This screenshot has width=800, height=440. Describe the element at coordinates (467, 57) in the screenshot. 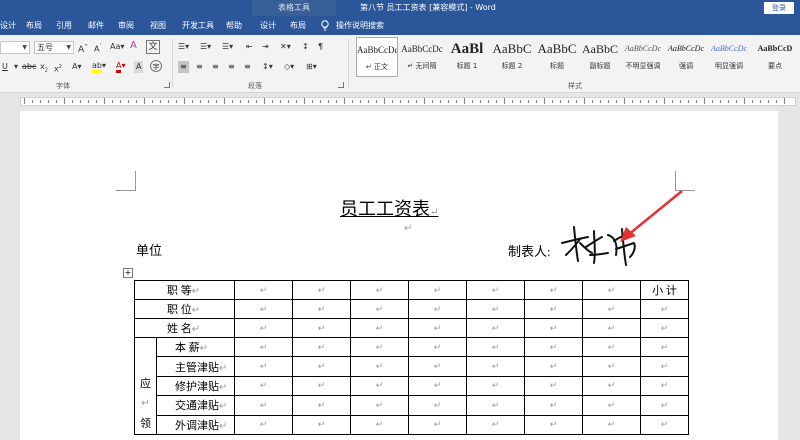

I see `style-heading-1: AaBl 标题 1` at that location.